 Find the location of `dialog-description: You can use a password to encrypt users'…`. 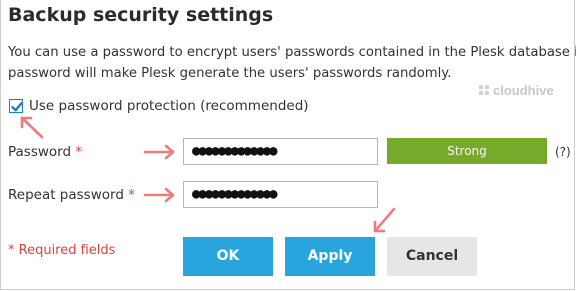

dialog-description: You can use a password to encrypt users'… is located at coordinates (292, 63).